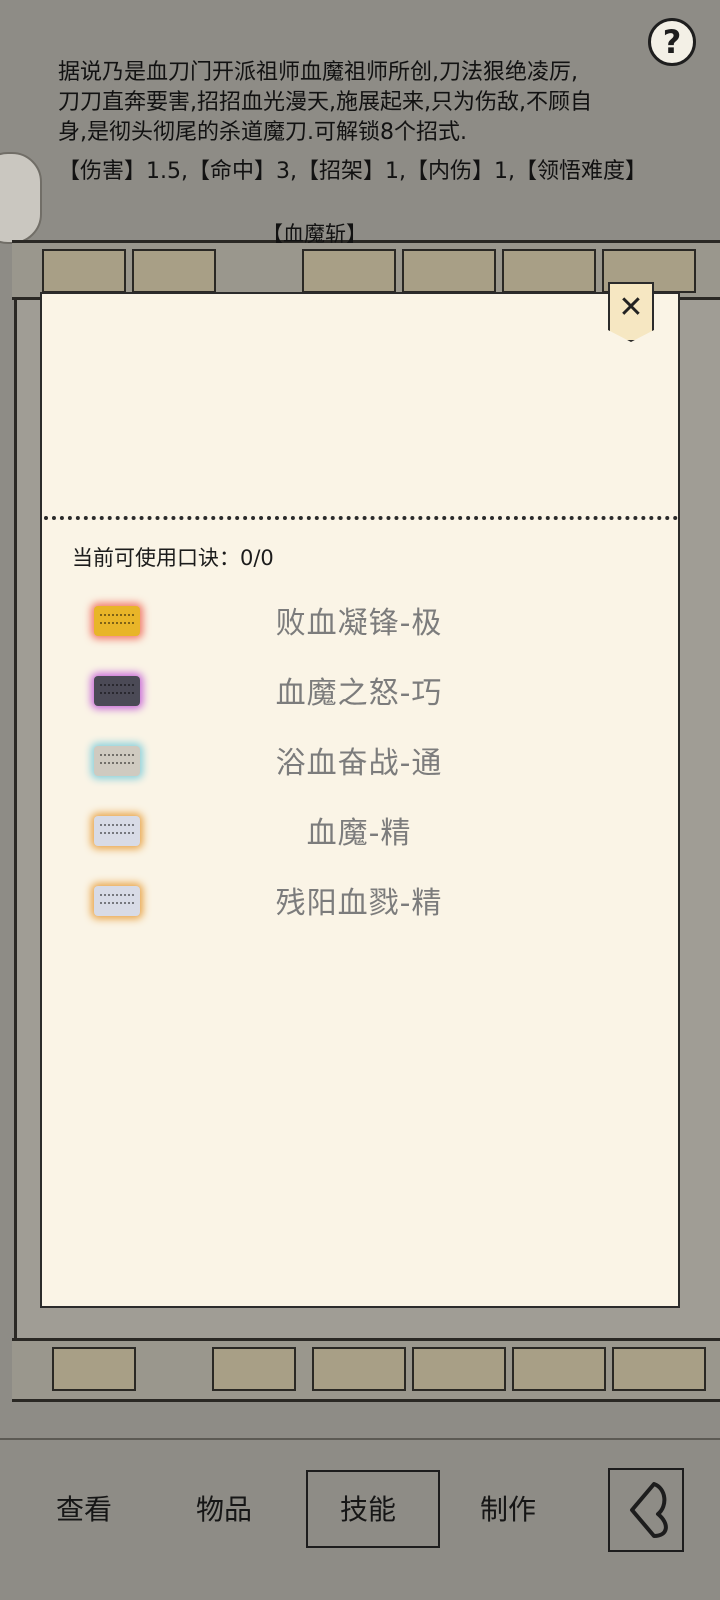  What do you see at coordinates (21, 198) in the screenshot?
I see `side-sticker` at bounding box center [21, 198].